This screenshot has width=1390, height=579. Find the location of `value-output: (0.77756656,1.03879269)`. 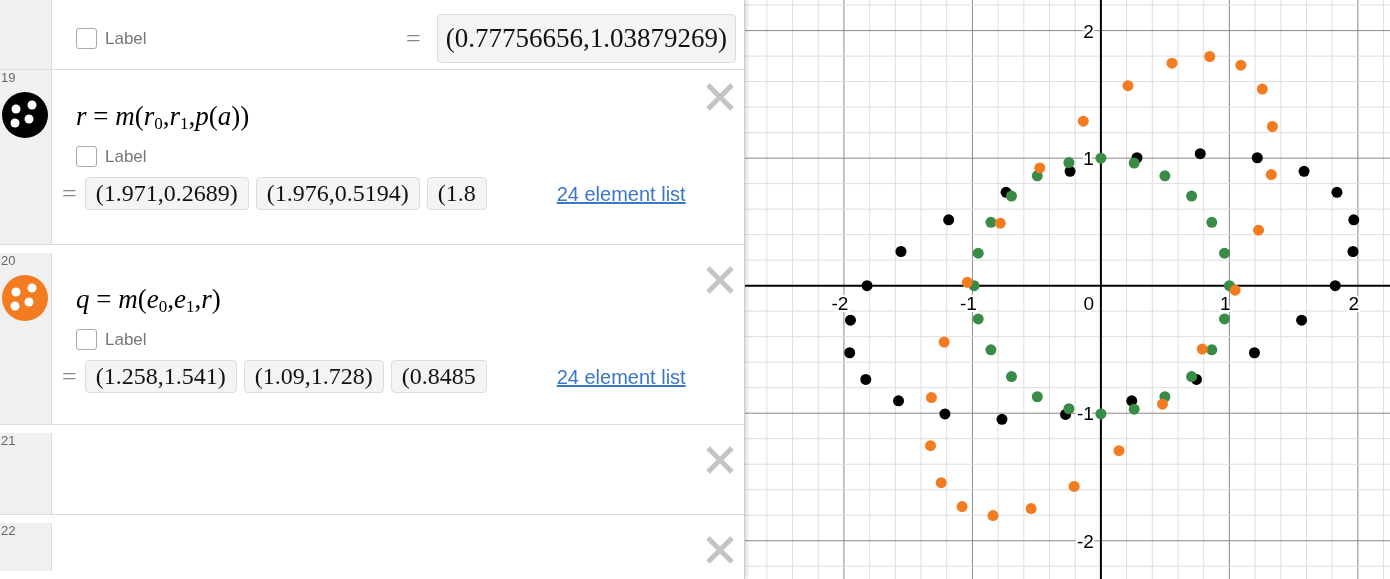

value-output: (0.77756656,1.03879269) is located at coordinates (586, 38).